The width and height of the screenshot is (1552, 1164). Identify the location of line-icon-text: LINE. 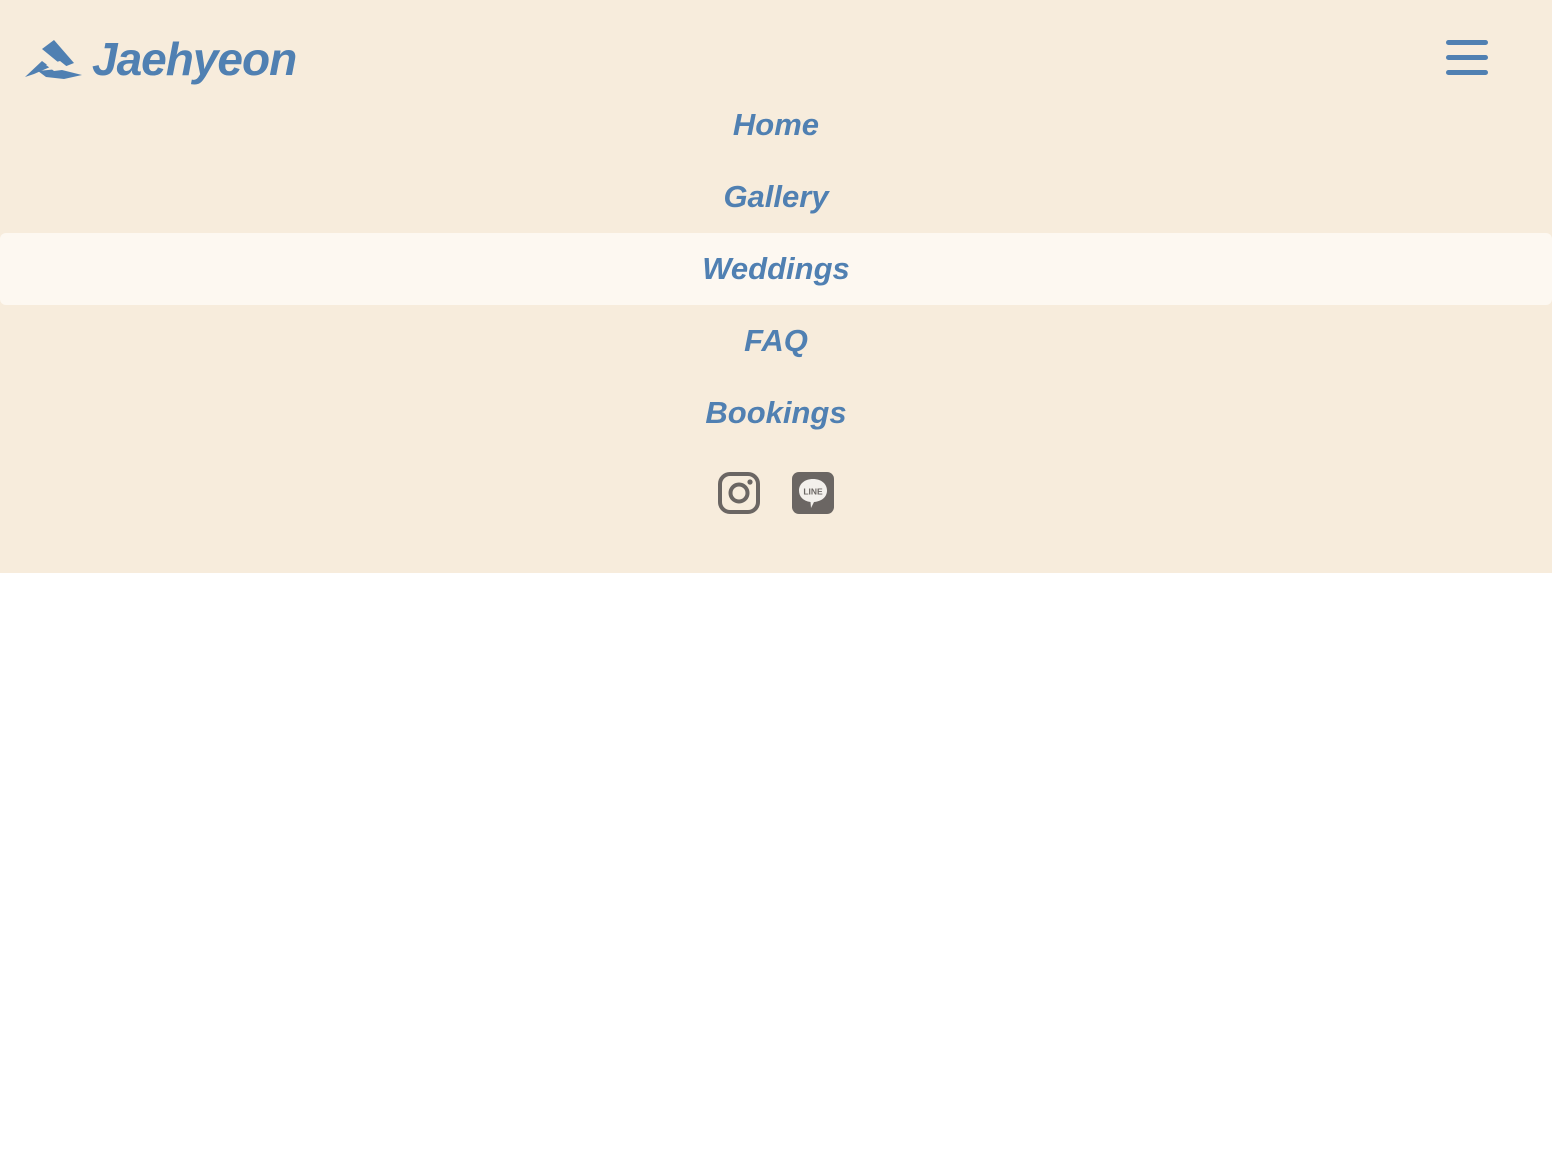
(813, 492).